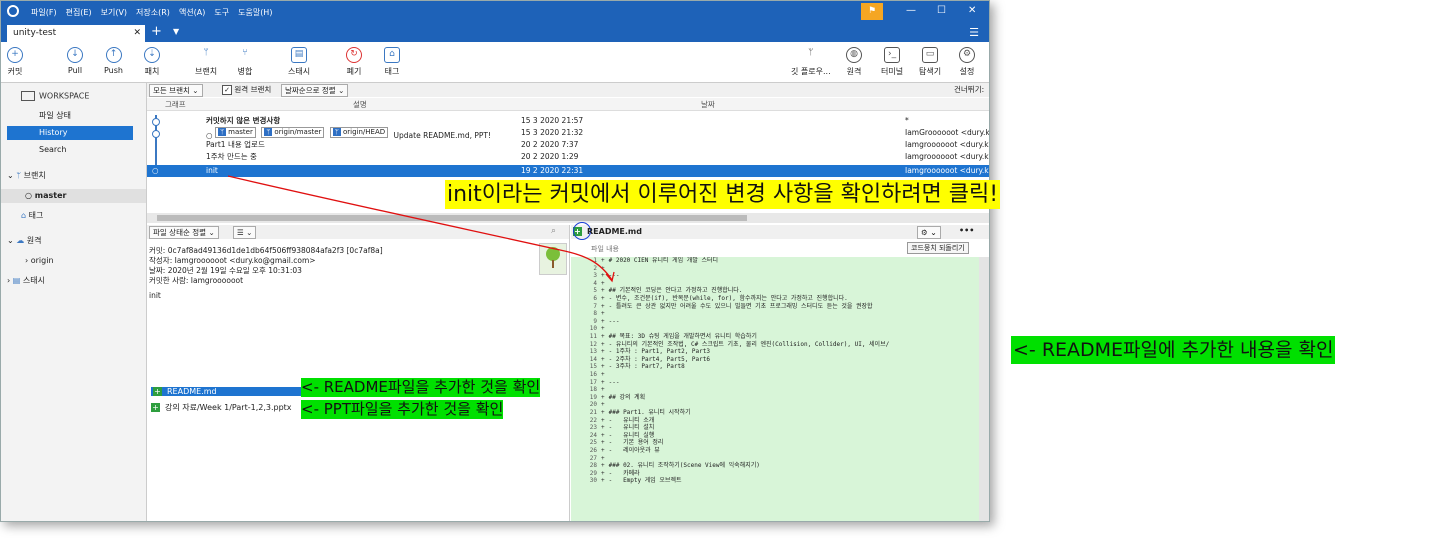  I want to click on sidebar-tags-header: ⌂ 태그, so click(73, 216).